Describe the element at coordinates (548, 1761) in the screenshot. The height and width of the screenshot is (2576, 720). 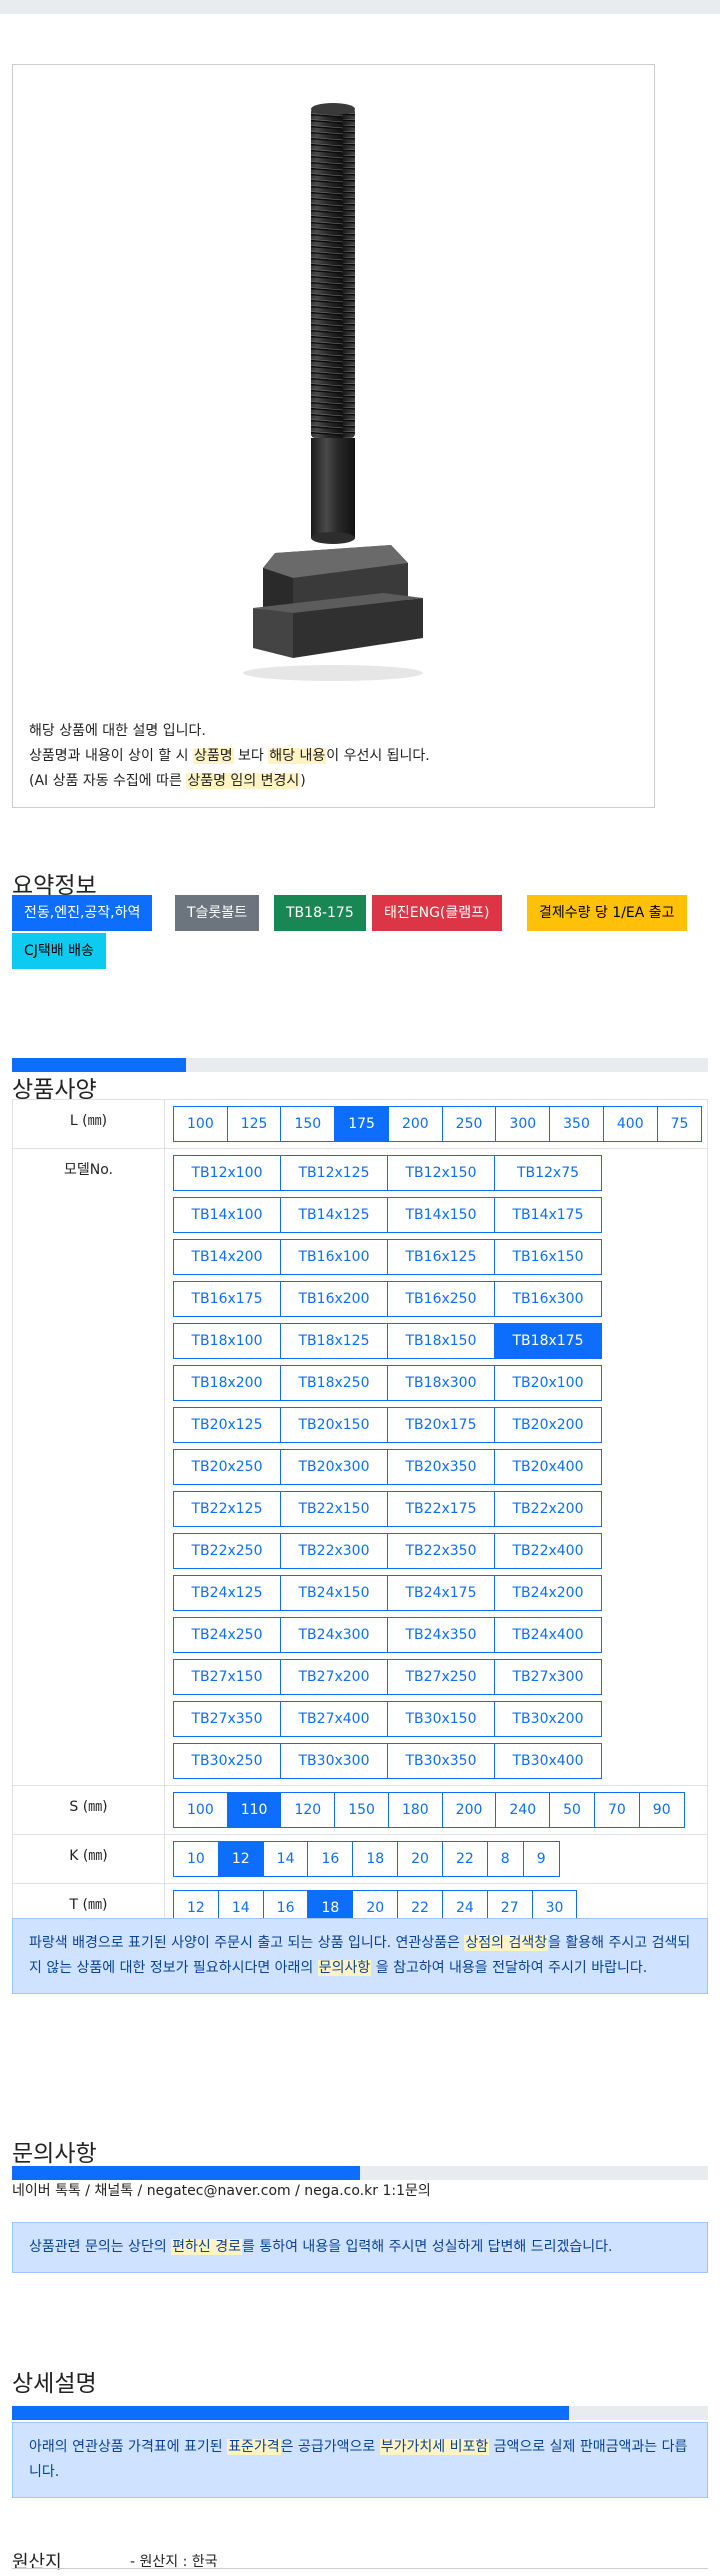
I see `spec-option: TB30x400` at that location.